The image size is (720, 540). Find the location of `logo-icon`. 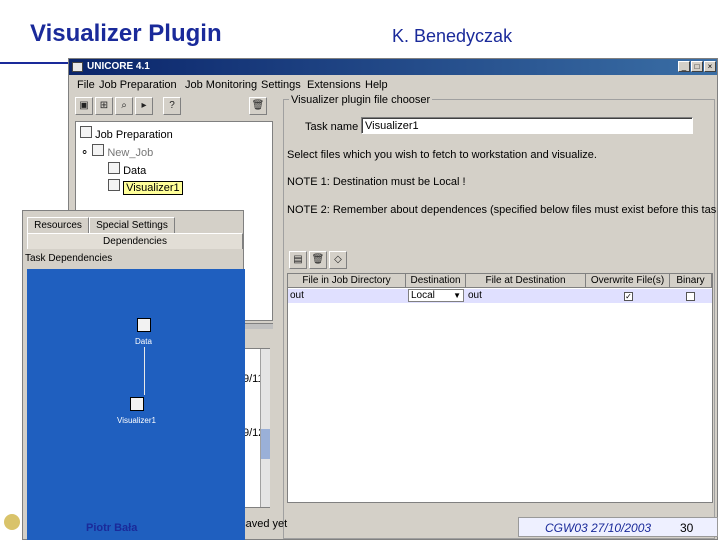

logo-icon is located at coordinates (12, 522).